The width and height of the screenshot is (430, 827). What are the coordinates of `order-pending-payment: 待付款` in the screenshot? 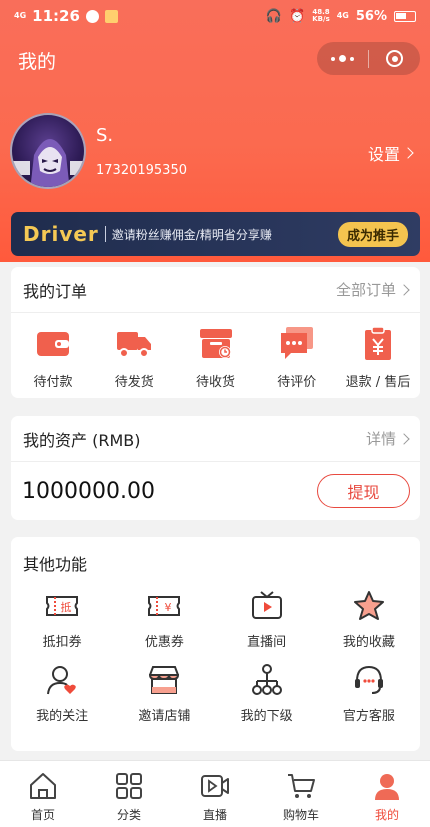 It's located at (53, 357).